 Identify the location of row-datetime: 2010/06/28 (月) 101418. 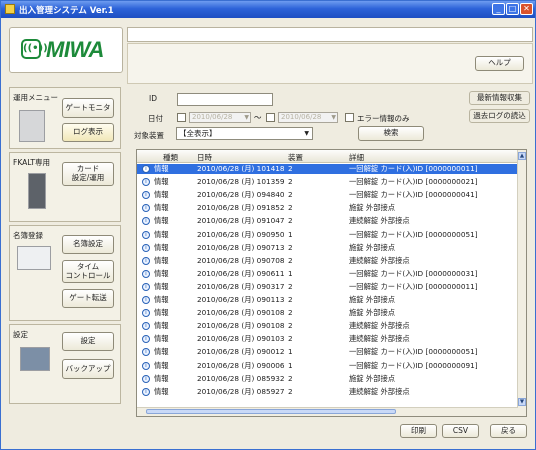
(241, 168).